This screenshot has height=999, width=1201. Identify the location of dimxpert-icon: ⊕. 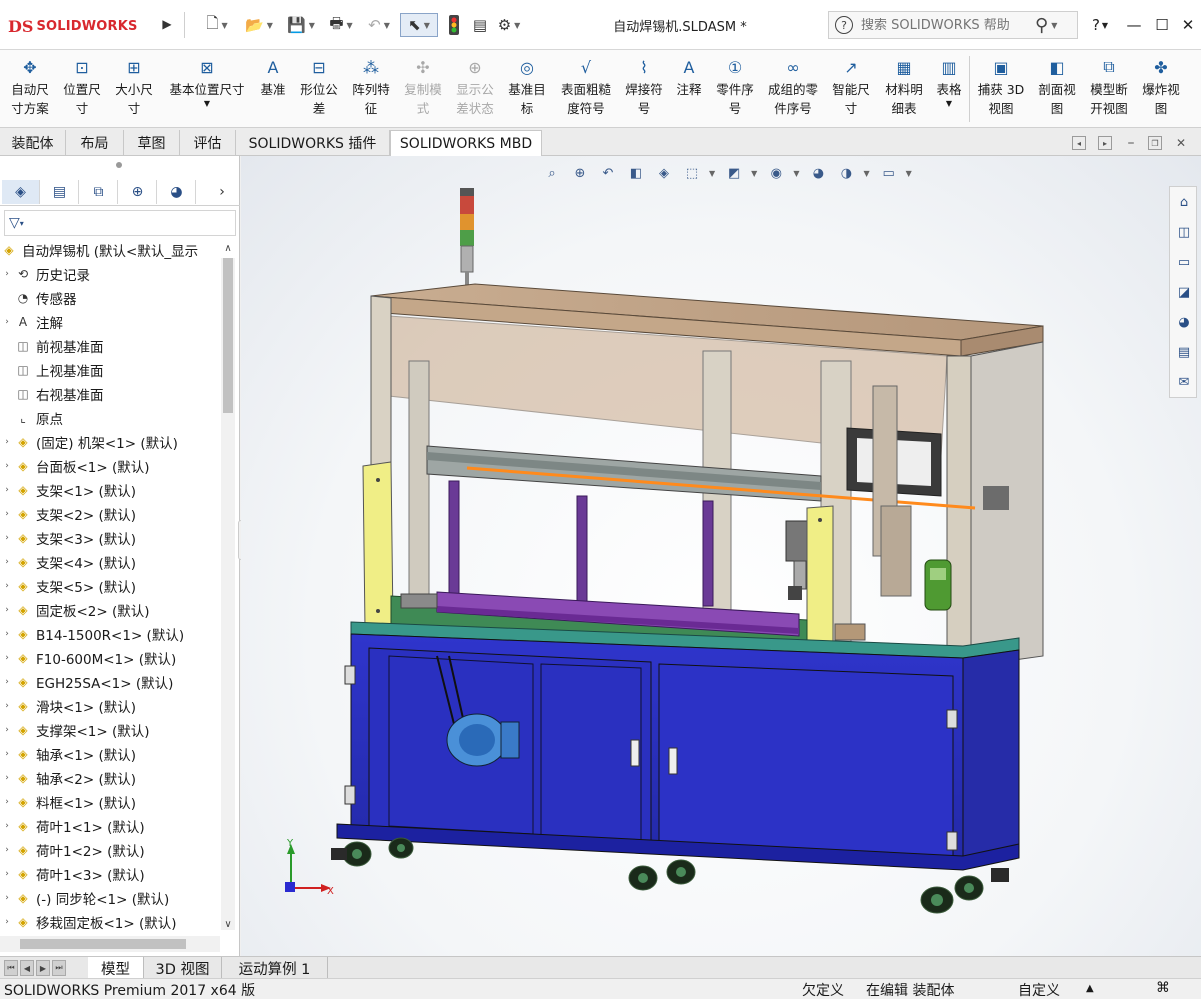
(138, 192).